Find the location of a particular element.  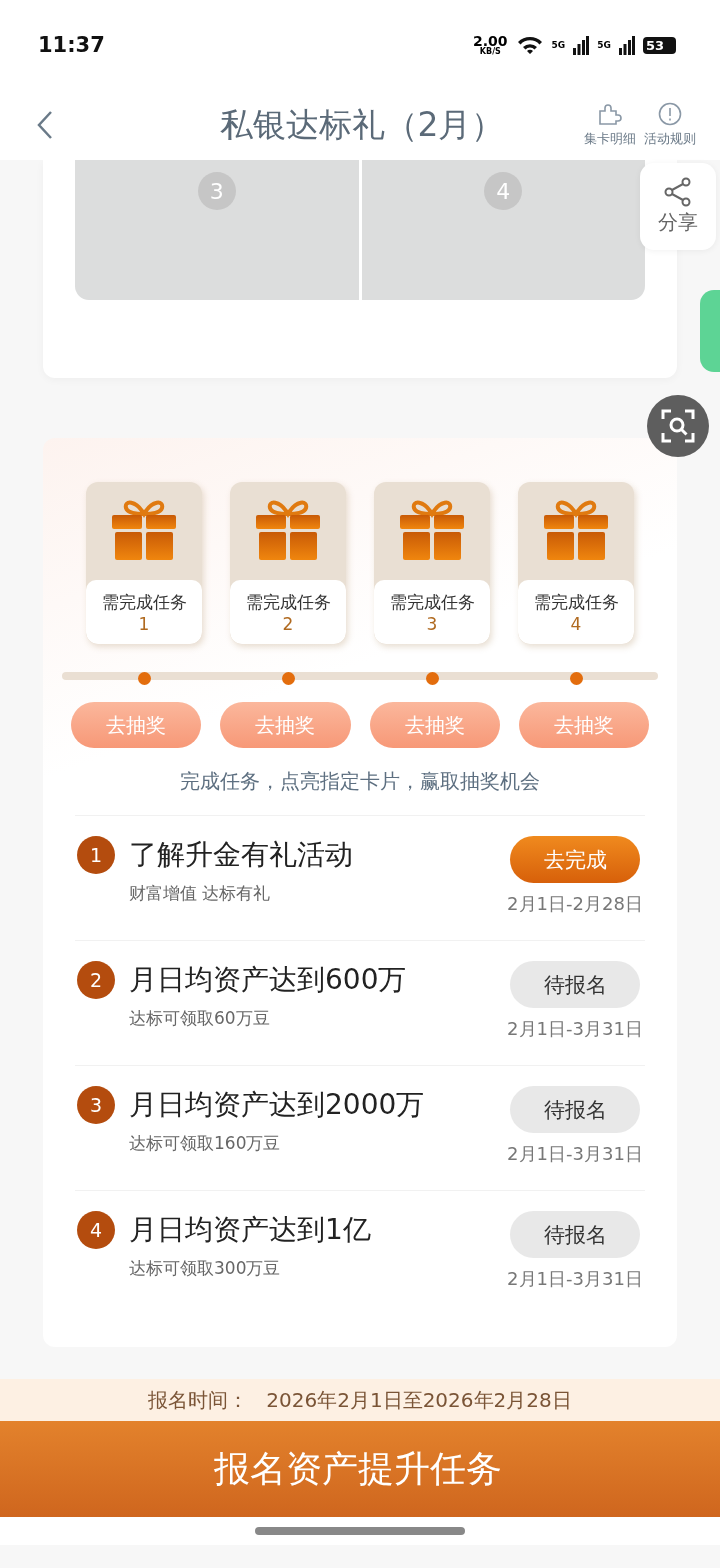

puzzle-icon is located at coordinates (610, 114).